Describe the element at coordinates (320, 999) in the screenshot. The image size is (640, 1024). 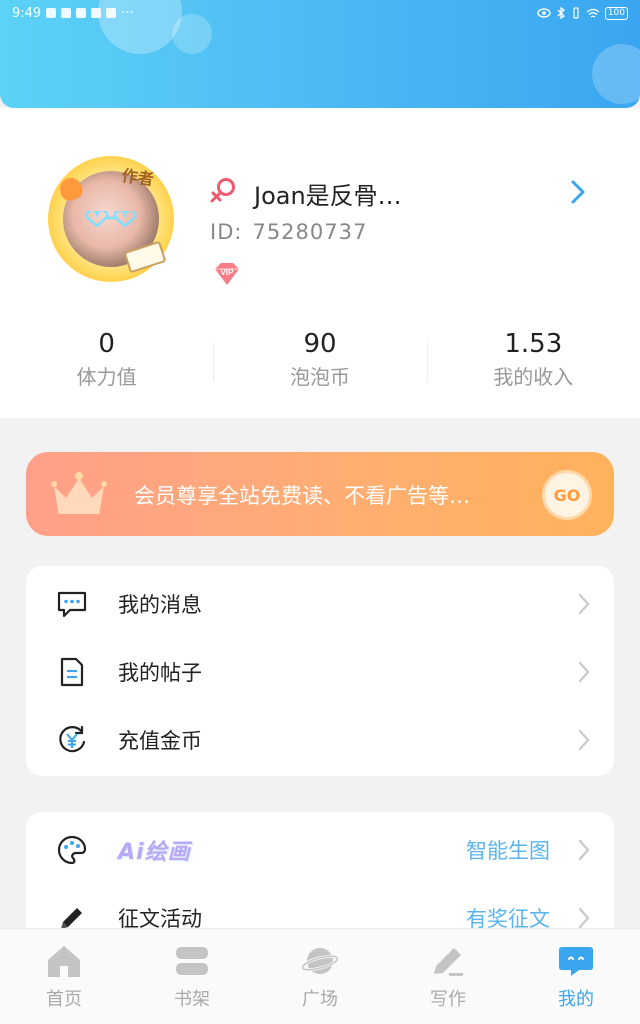
I see `tab-label: 广场` at that location.